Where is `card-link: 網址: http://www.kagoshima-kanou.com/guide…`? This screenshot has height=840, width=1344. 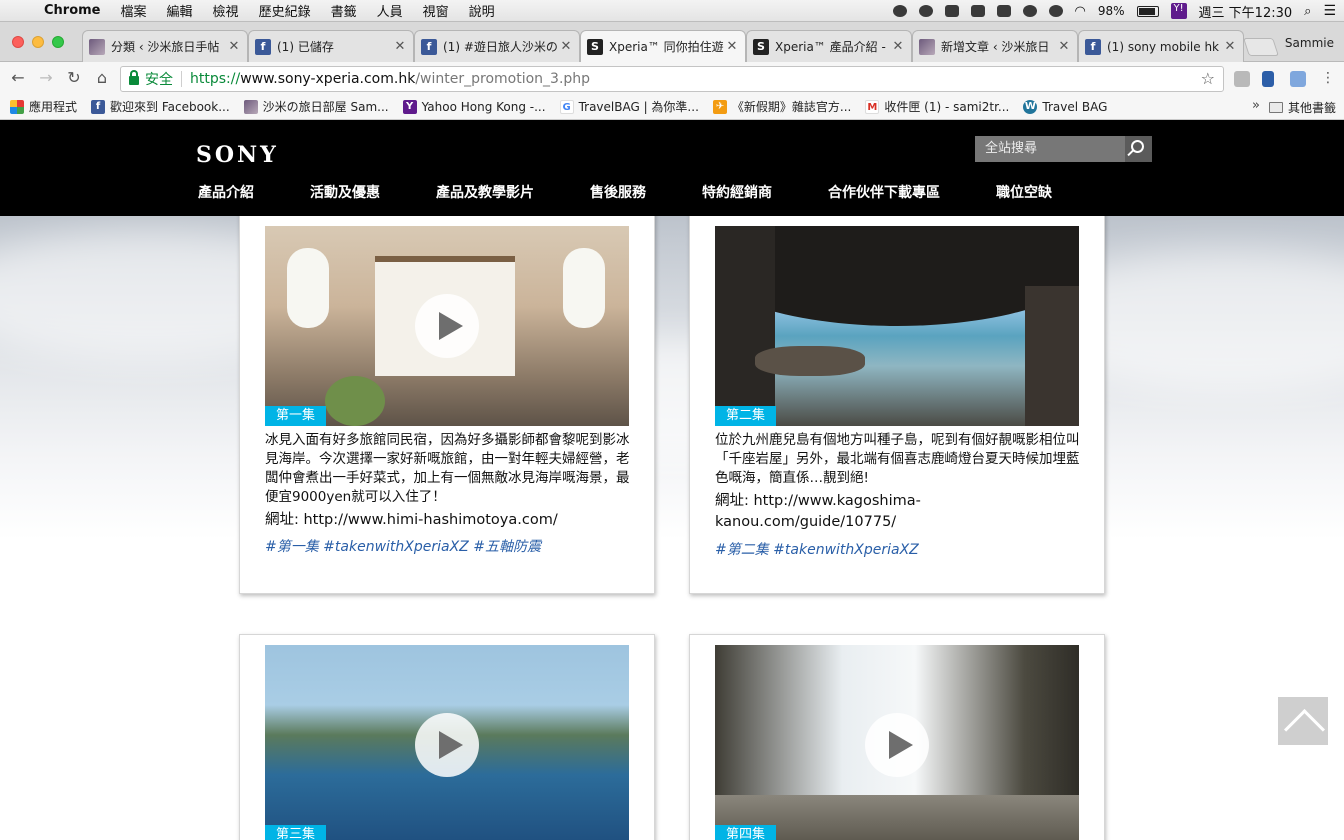
card-link: 網址: http://www.kagoshima-kanou.com/guide… is located at coordinates (899, 512).